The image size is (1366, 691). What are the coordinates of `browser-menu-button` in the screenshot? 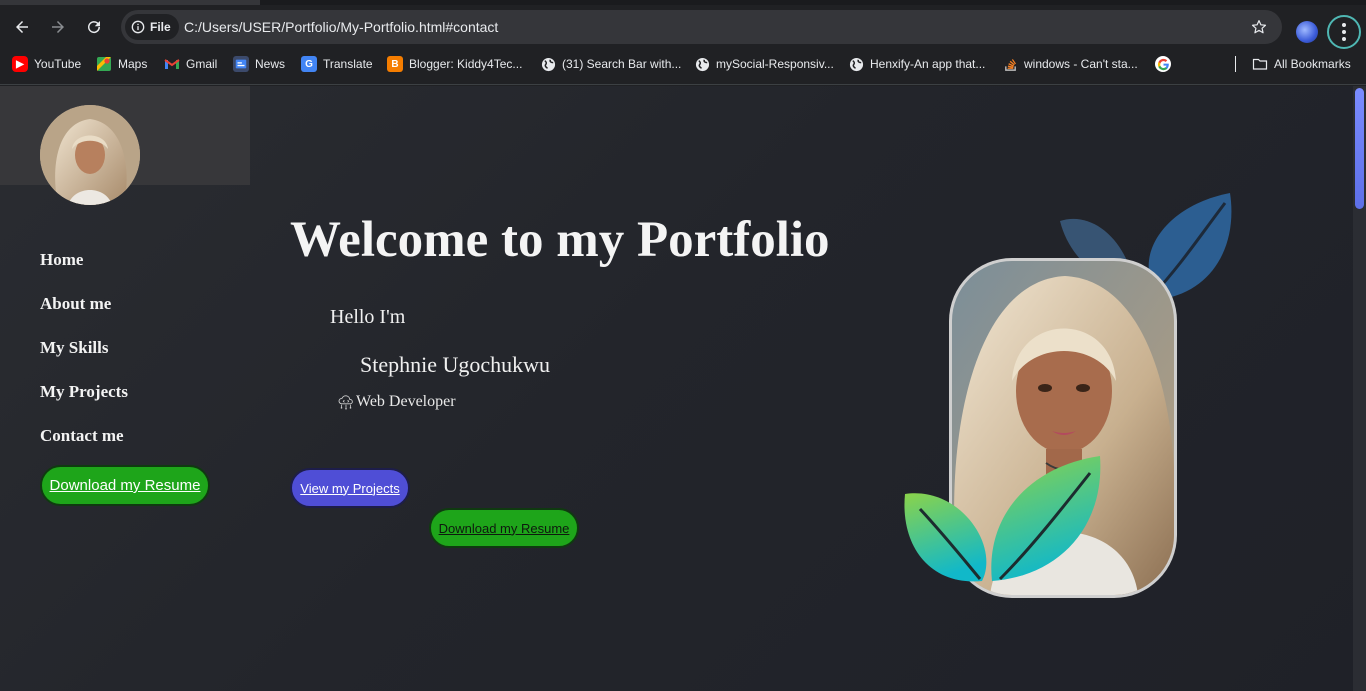 It's located at (1344, 32).